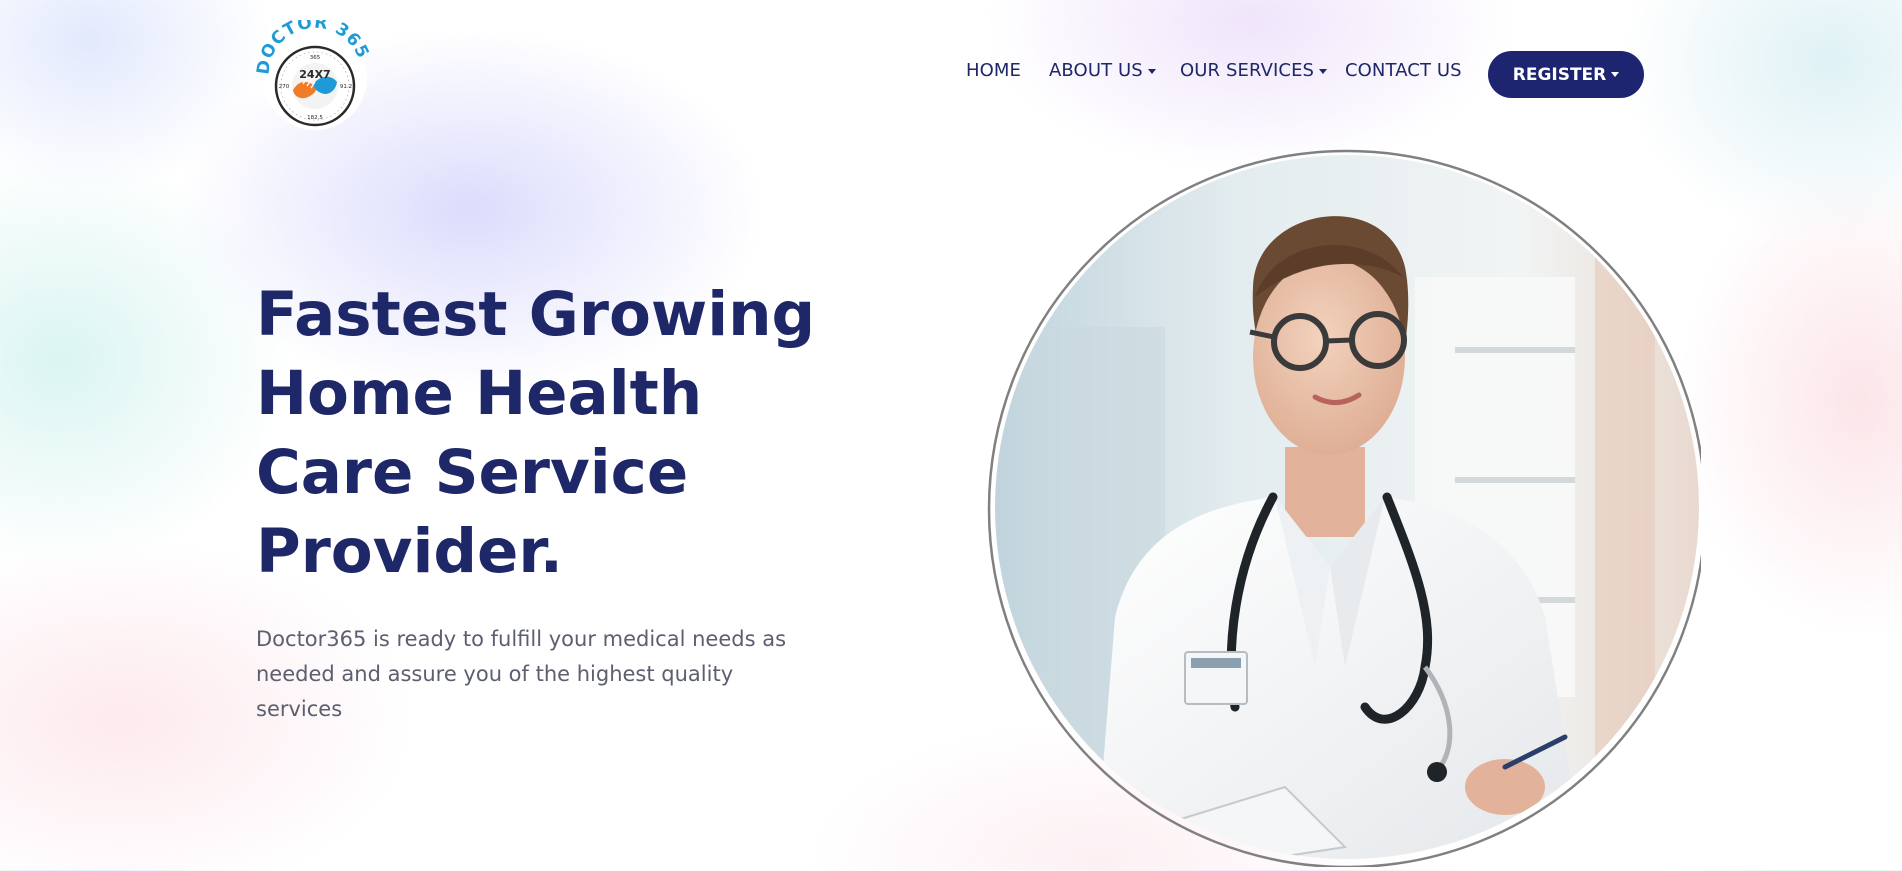 Image resolution: width=1902 pixels, height=871 pixels. Describe the element at coordinates (536, 314) in the screenshot. I see `hero-headline-line-1: Fastest Growing` at that location.